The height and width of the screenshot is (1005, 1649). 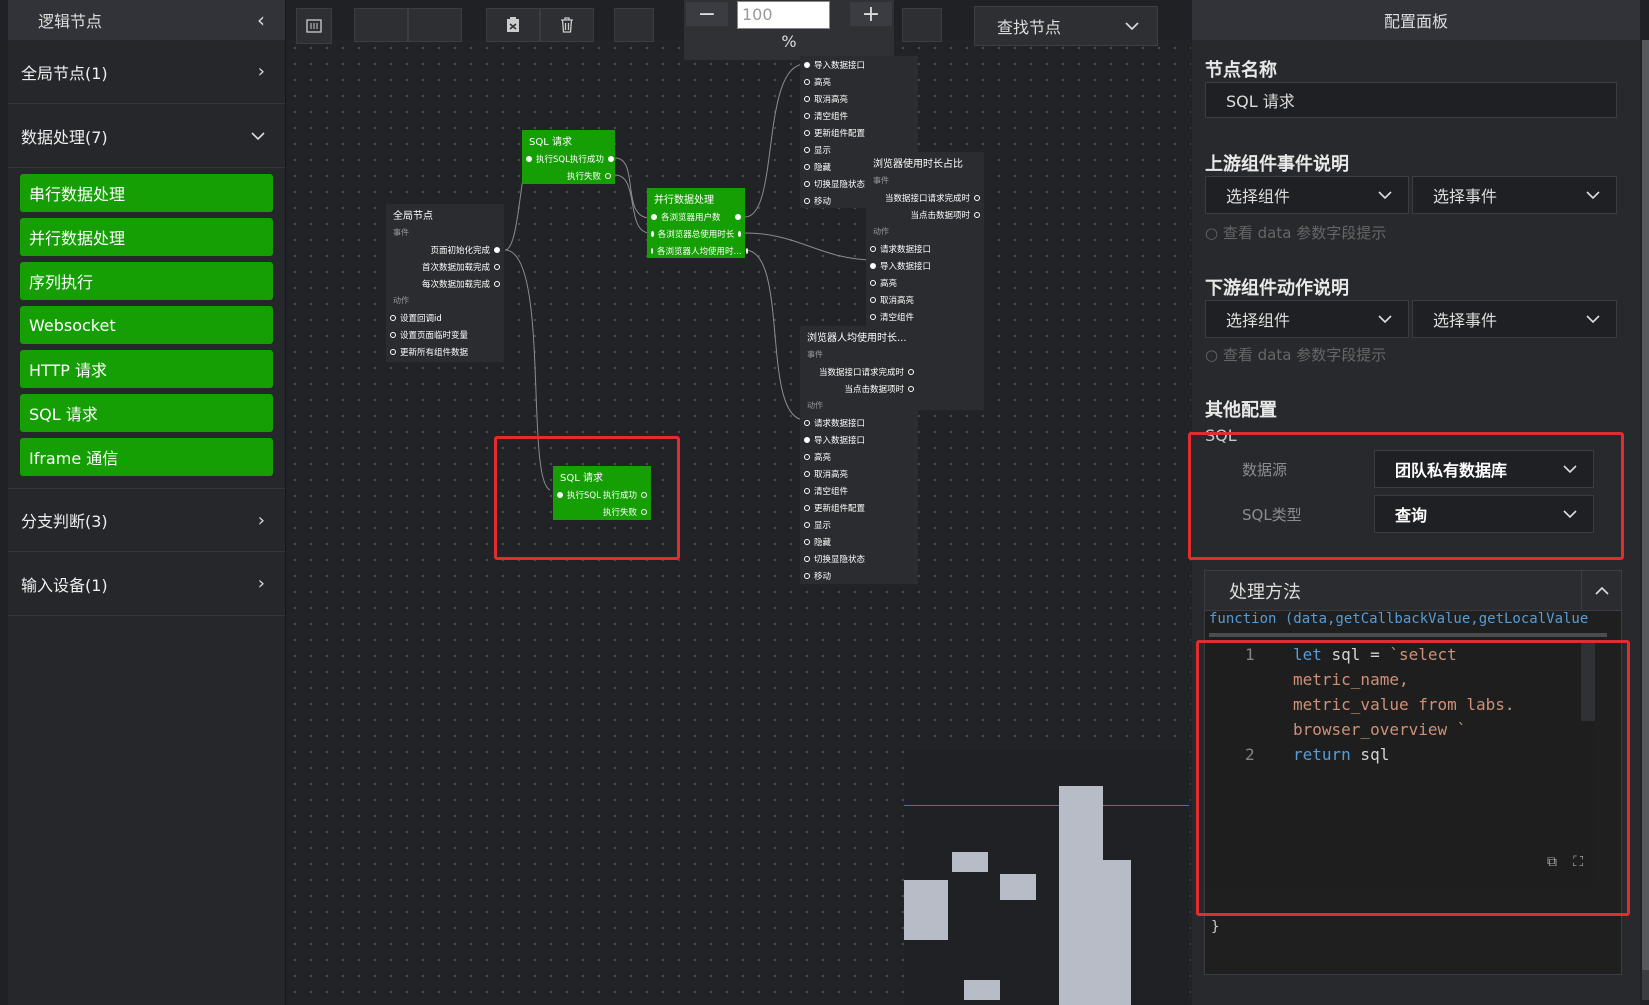 I want to click on node-title: 浏览器使用时长占比, so click(x=918, y=164).